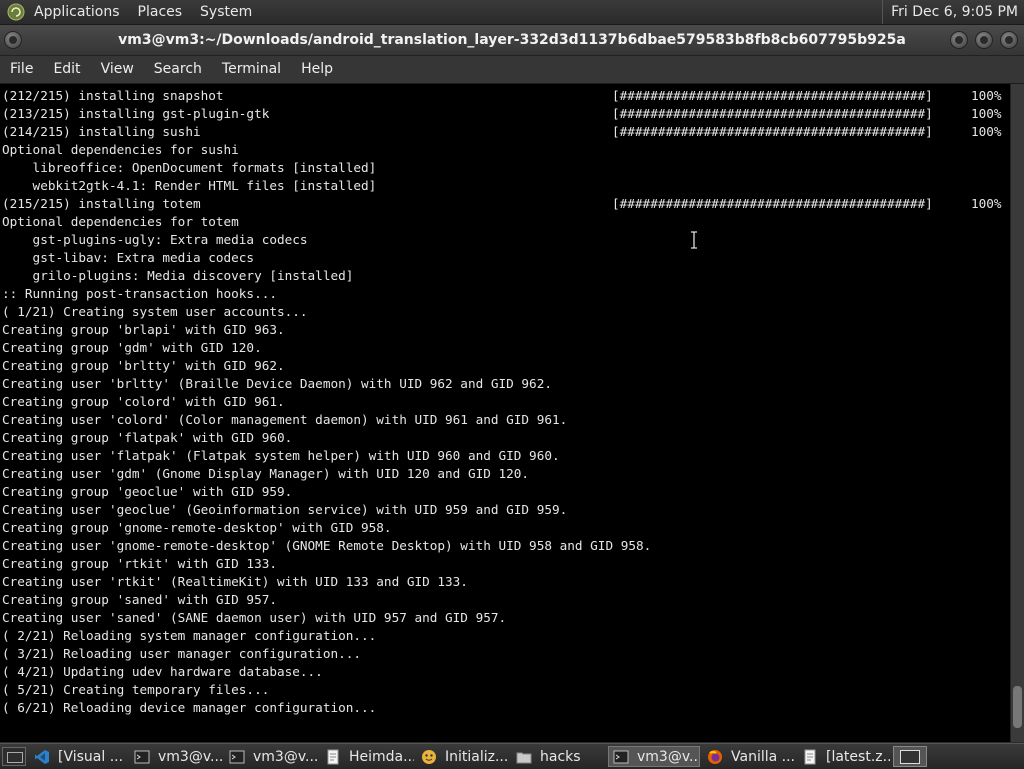  What do you see at coordinates (506, 150) in the screenshot?
I see `terminal-line: Optional dependencies for sushi` at bounding box center [506, 150].